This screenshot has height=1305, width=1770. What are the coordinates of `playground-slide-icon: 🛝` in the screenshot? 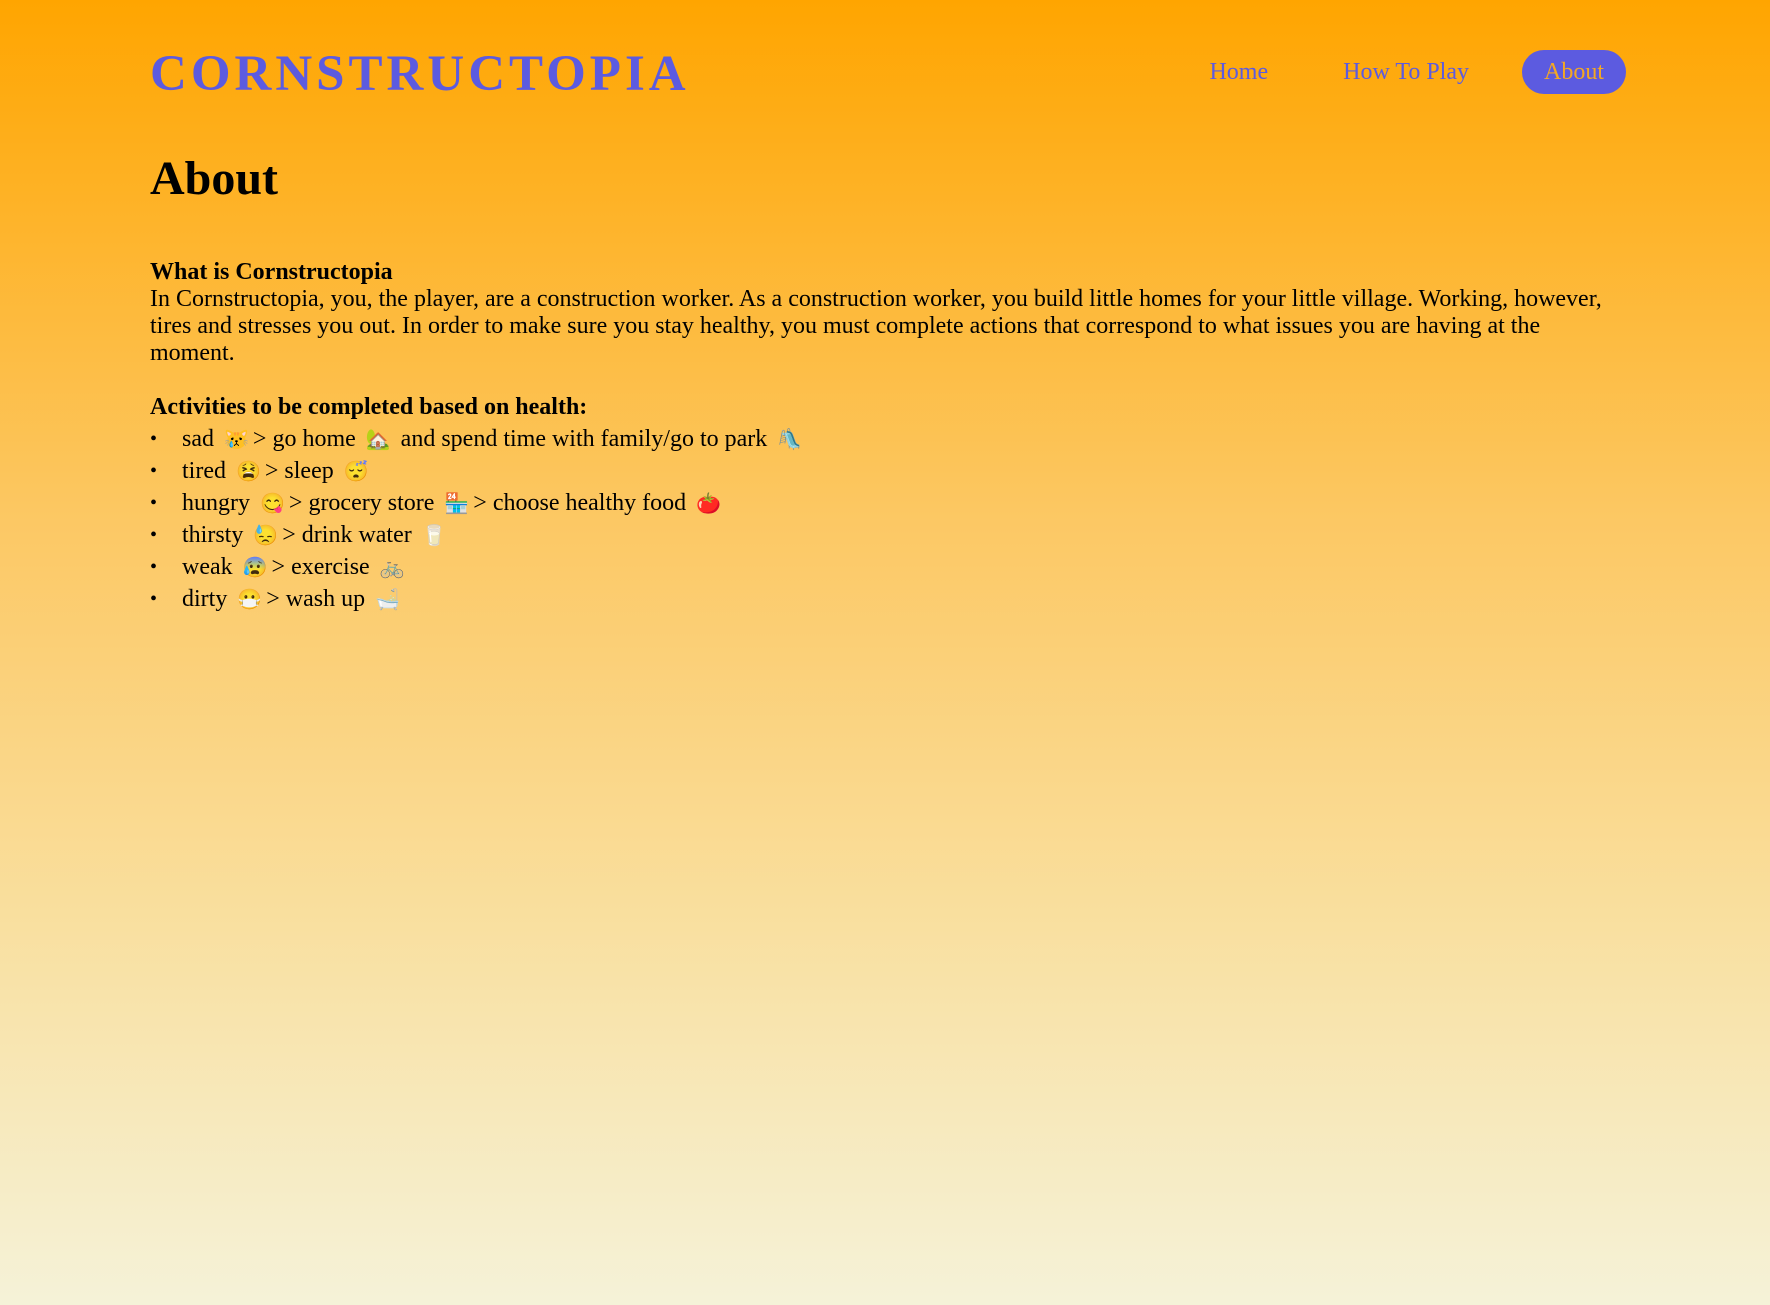 It's located at (790, 440).